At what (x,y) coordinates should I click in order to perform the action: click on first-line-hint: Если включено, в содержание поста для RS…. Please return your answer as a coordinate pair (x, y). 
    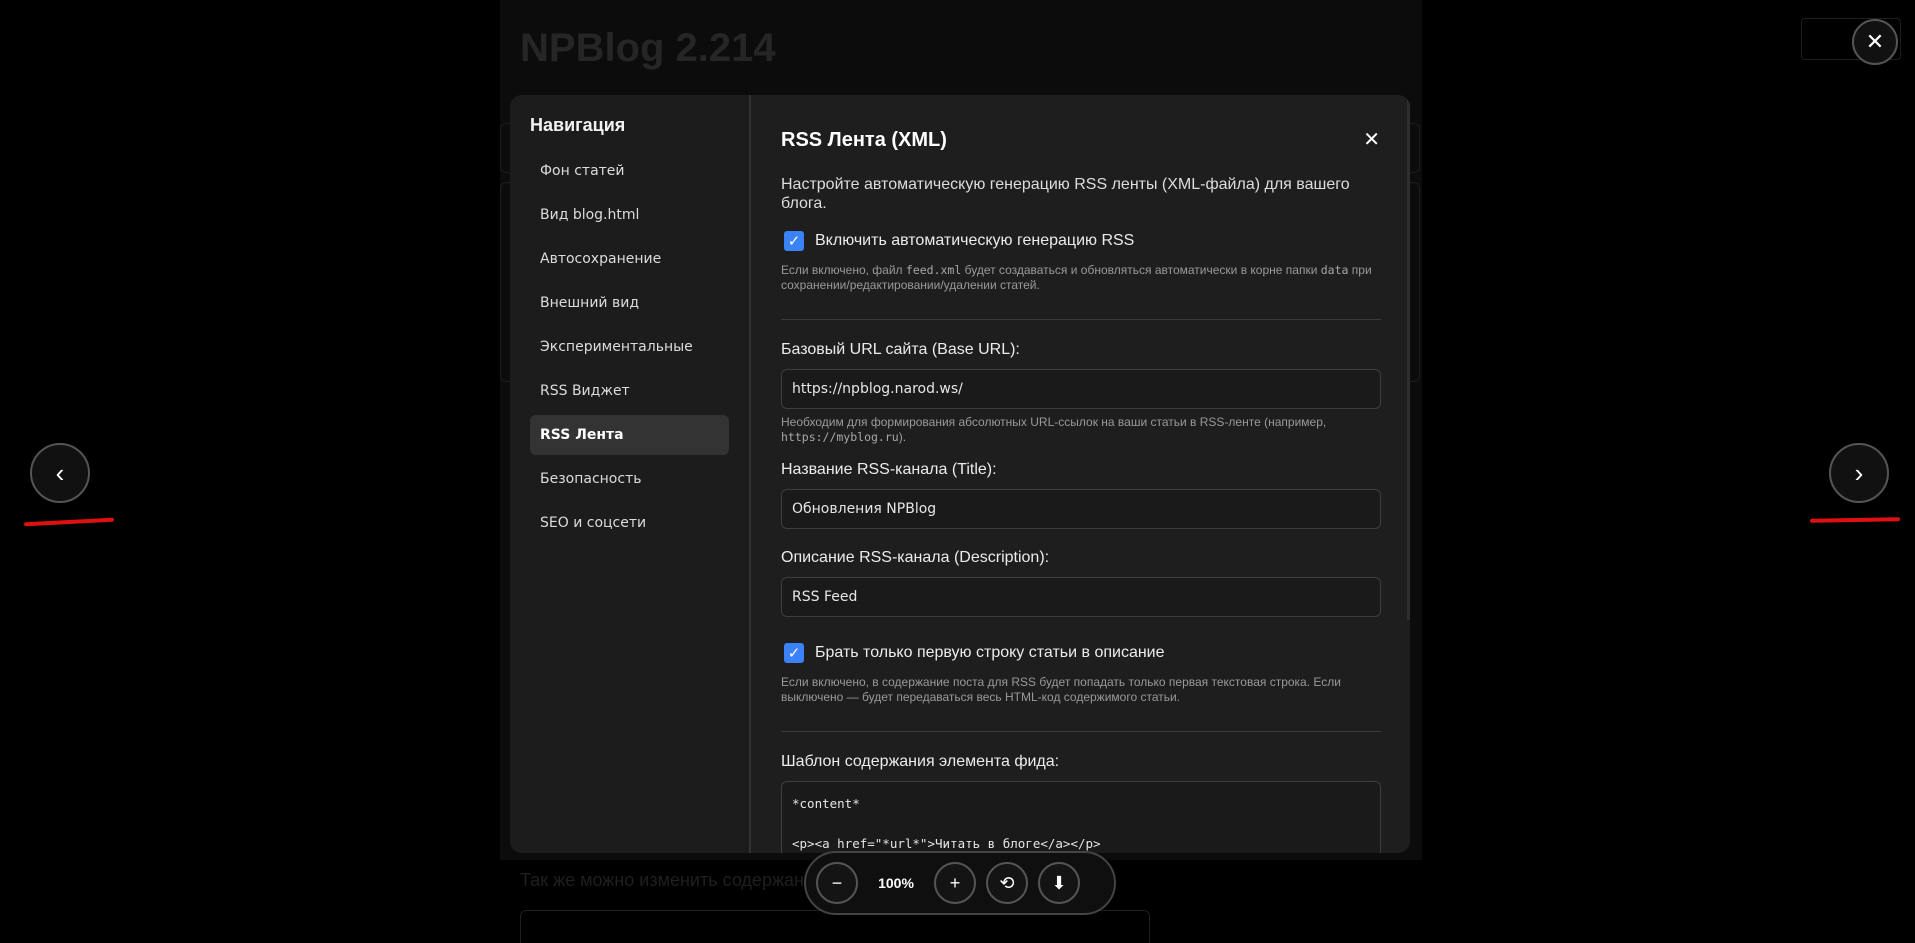
    Looking at the image, I should click on (1061, 689).